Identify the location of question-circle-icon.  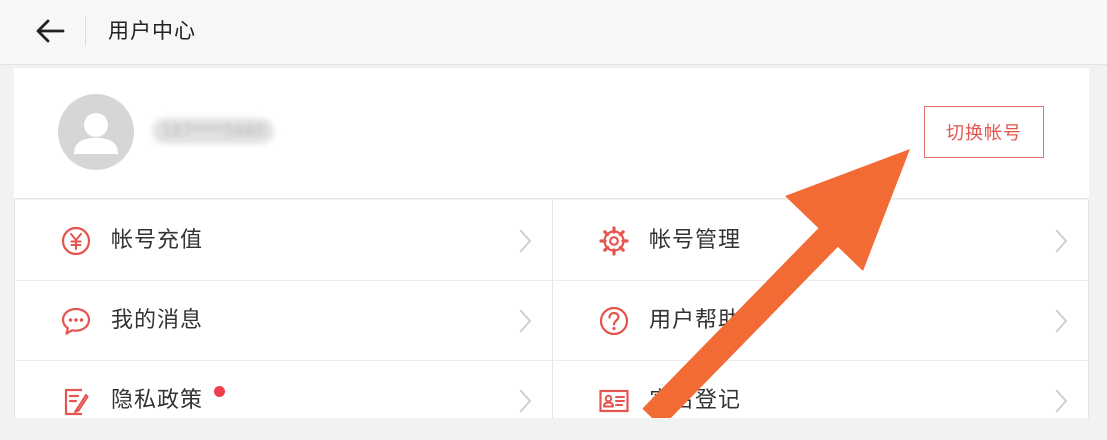
(614, 321).